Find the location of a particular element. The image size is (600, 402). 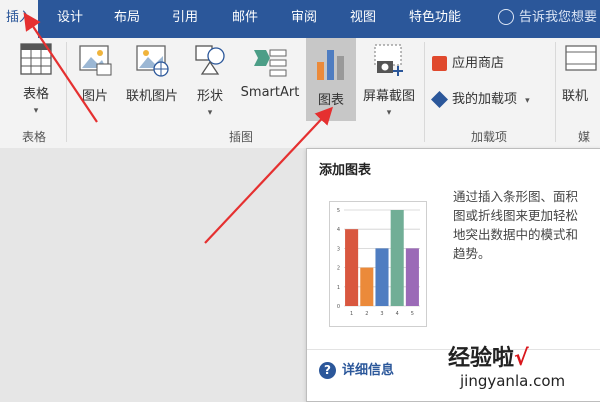

picture-button: 图片 is located at coordinates (95, 73).